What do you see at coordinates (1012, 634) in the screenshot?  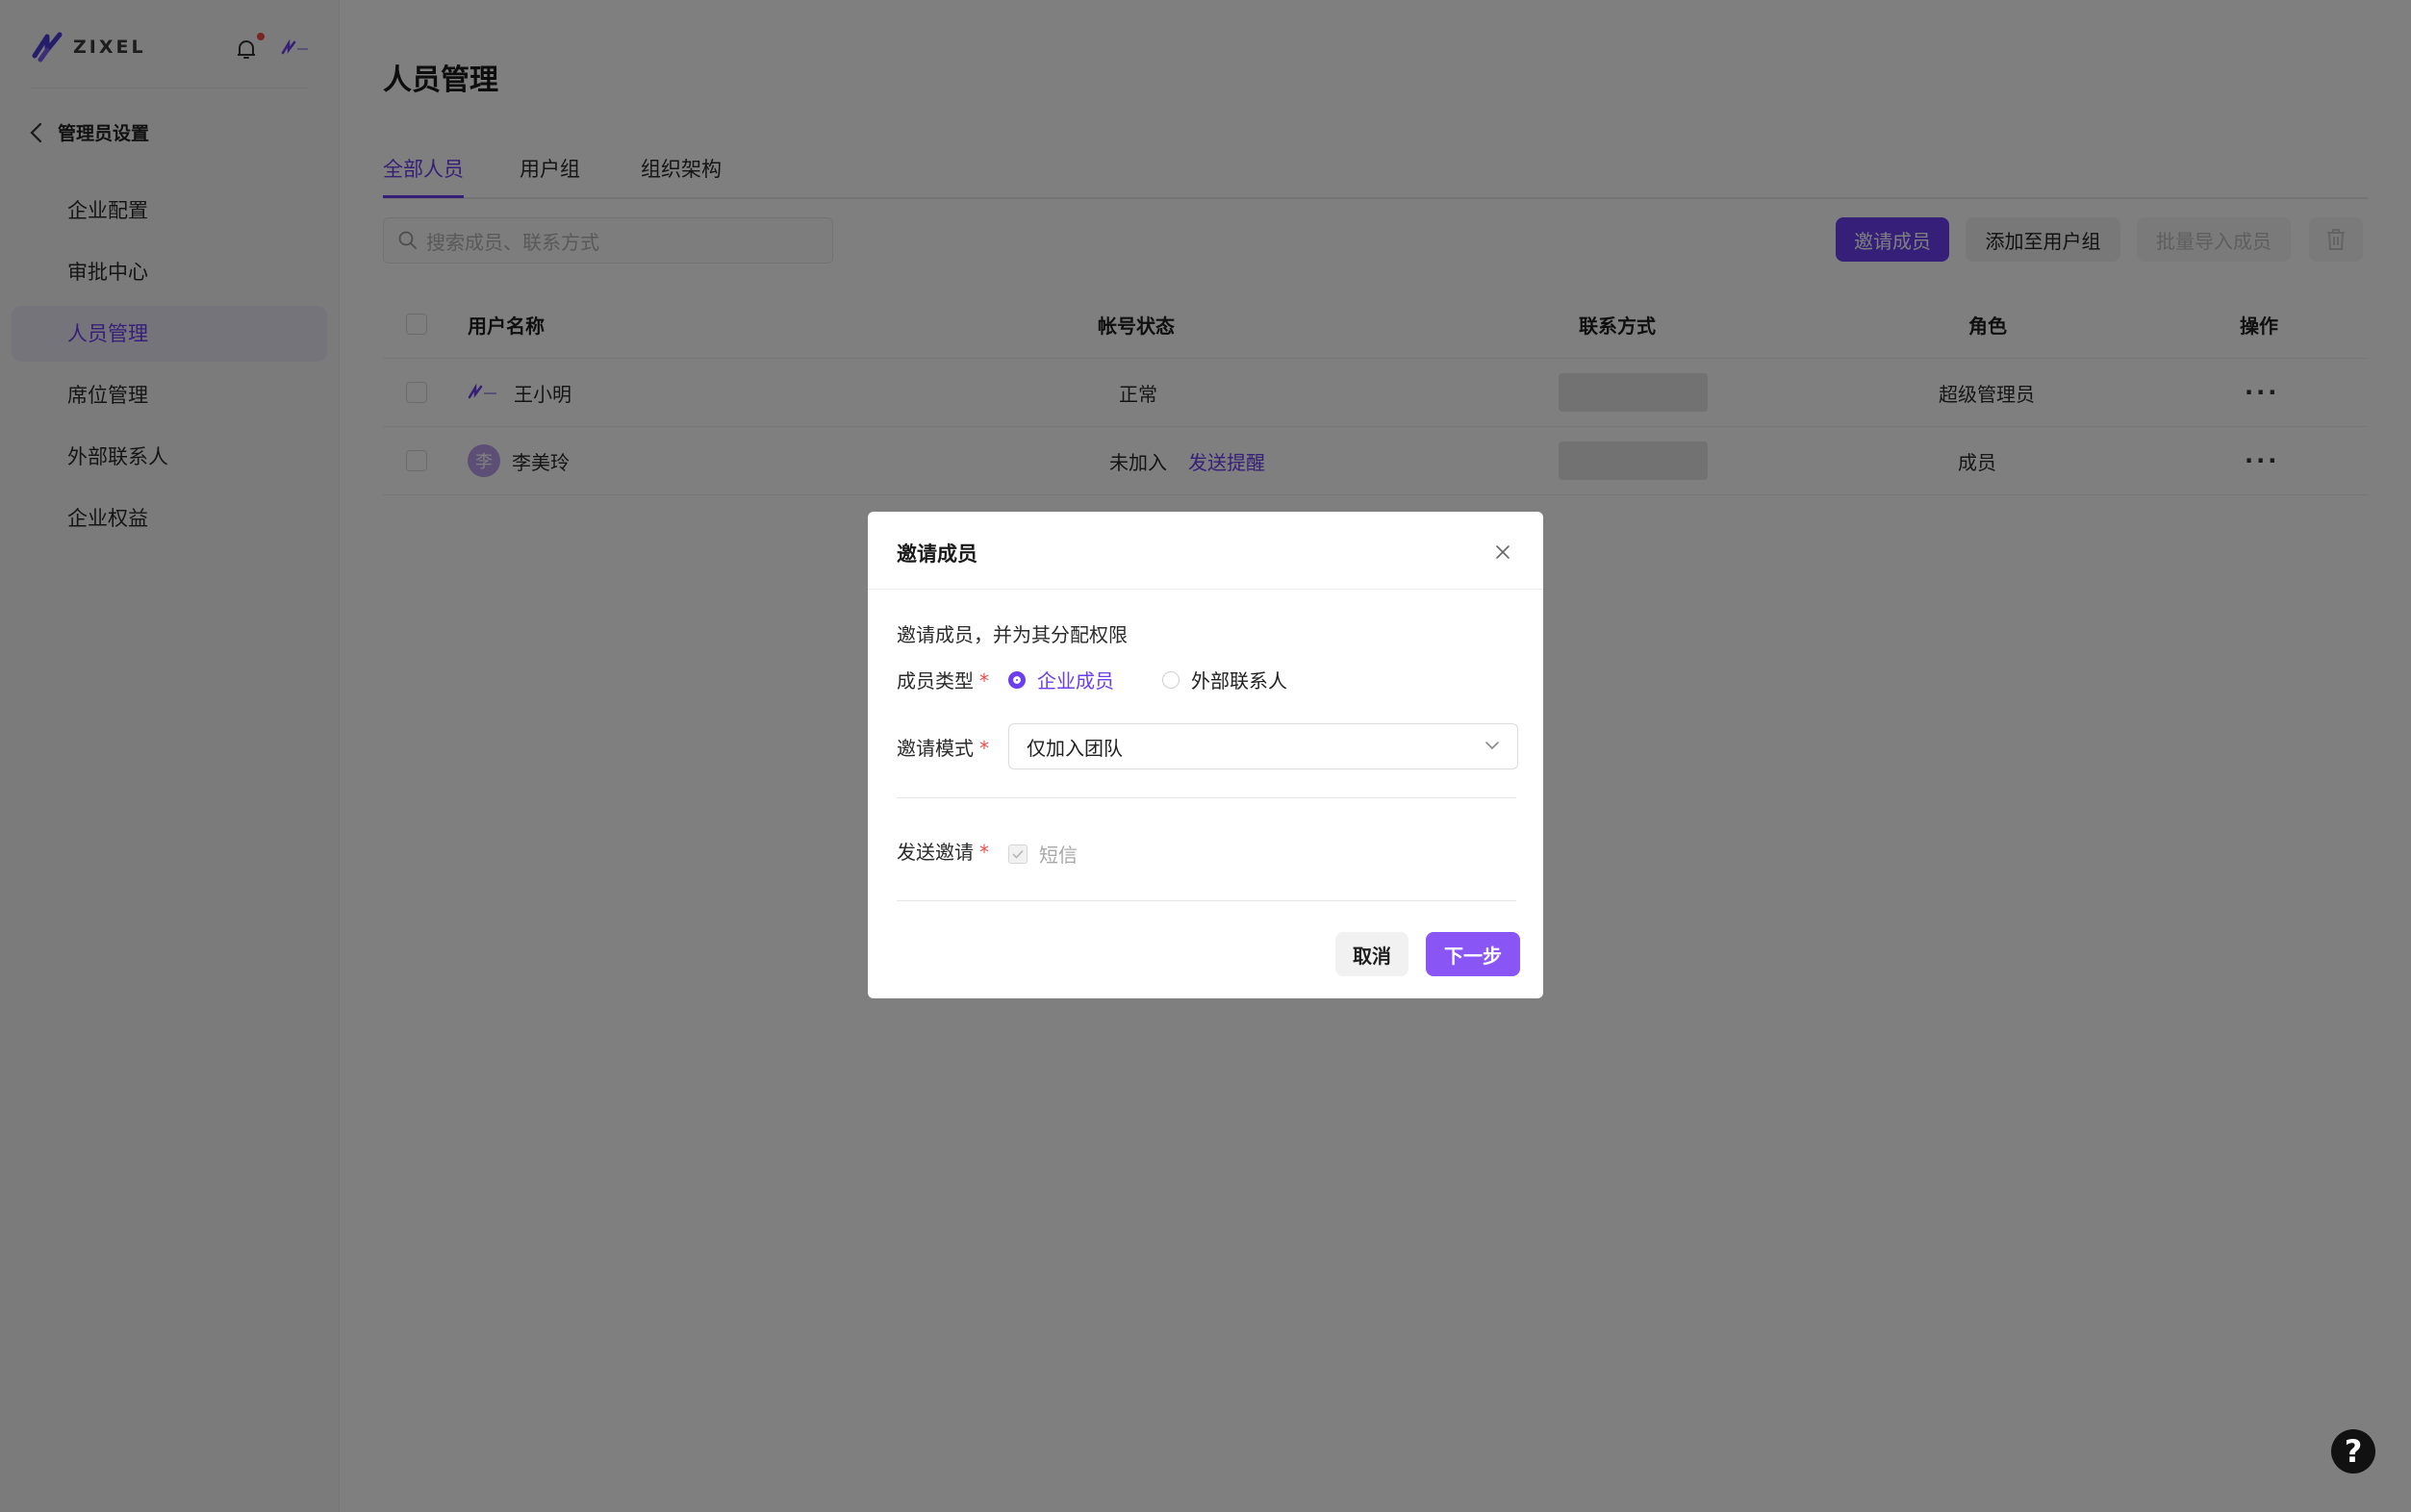 I see `modal-description: 邀请成员，并为其分配权限` at bounding box center [1012, 634].